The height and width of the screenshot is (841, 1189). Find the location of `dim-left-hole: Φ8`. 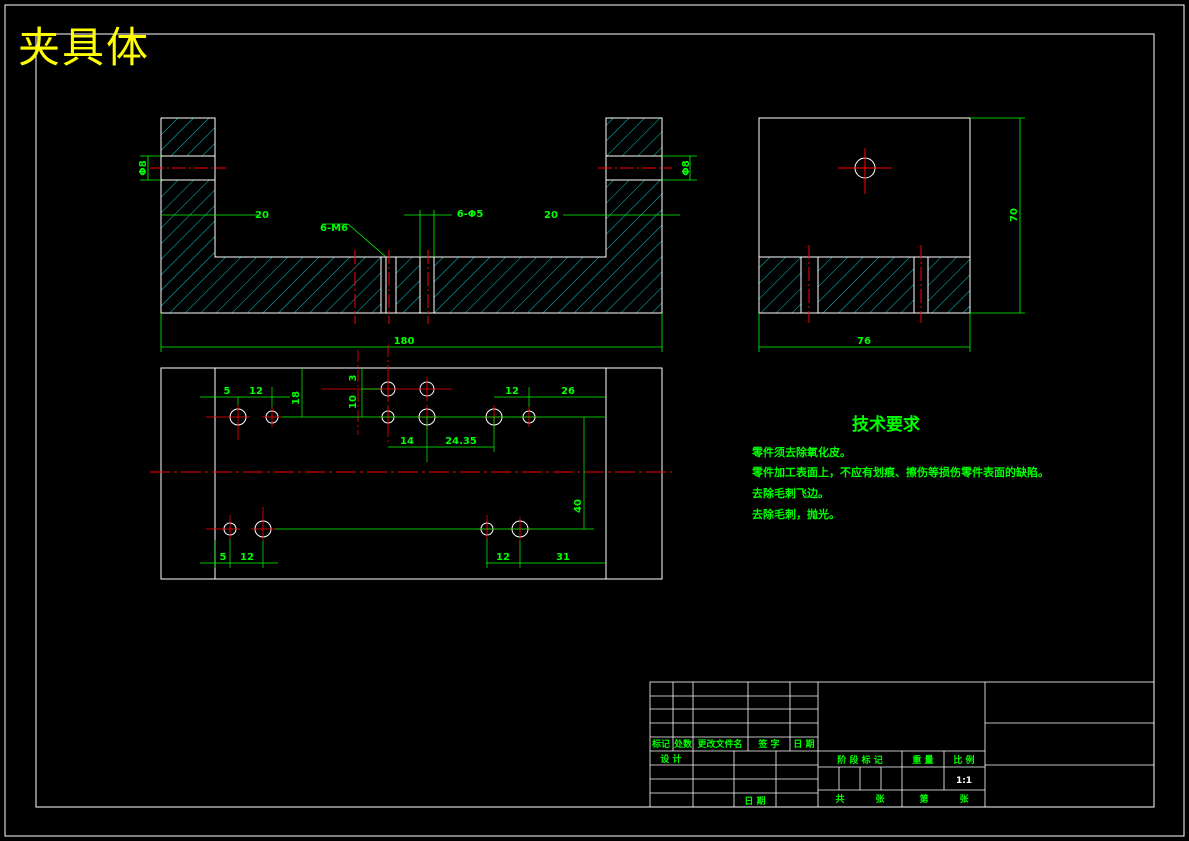

dim-left-hole: Φ8 is located at coordinates (143, 168).